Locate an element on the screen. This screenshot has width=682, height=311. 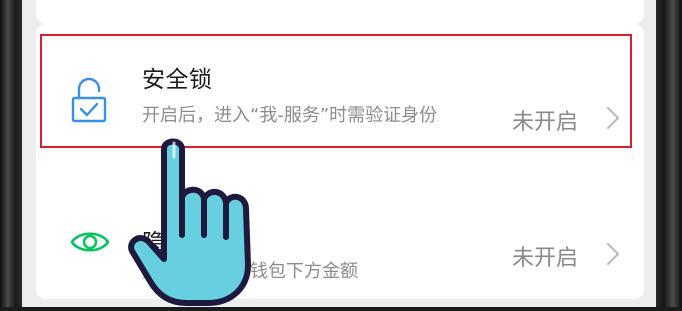
settings-card-top is located at coordinates (340, 12).